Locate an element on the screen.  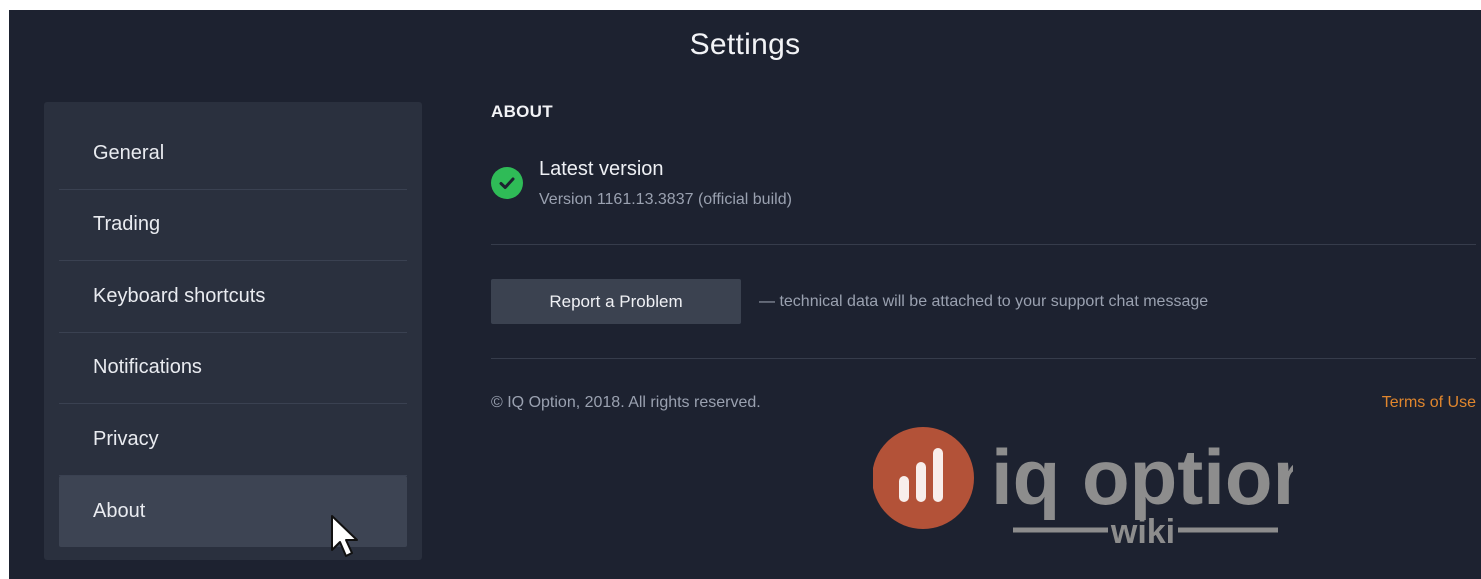
sidebar-item-label: Notifications is located at coordinates (147, 367).